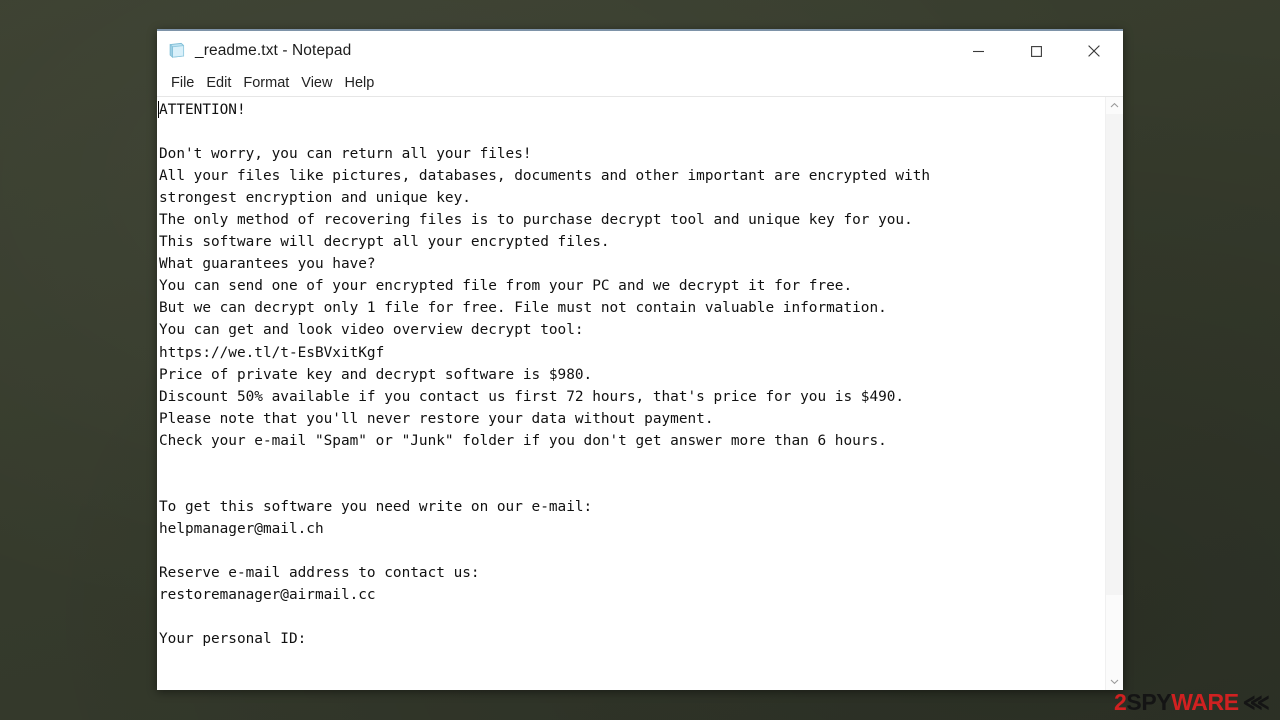  What do you see at coordinates (1120, 702) in the screenshot?
I see `watermark-part-2: 2` at bounding box center [1120, 702].